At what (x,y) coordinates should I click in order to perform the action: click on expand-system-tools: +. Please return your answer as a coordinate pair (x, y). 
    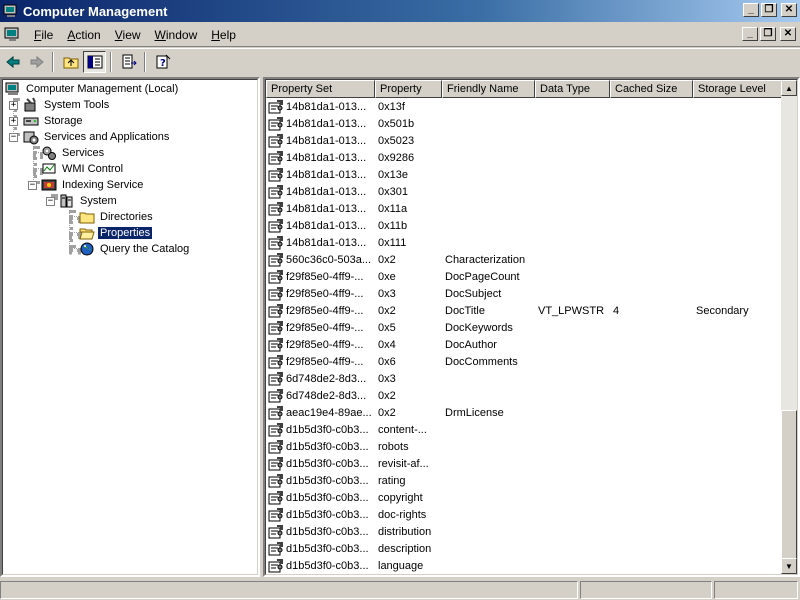
    Looking at the image, I should click on (13, 105).